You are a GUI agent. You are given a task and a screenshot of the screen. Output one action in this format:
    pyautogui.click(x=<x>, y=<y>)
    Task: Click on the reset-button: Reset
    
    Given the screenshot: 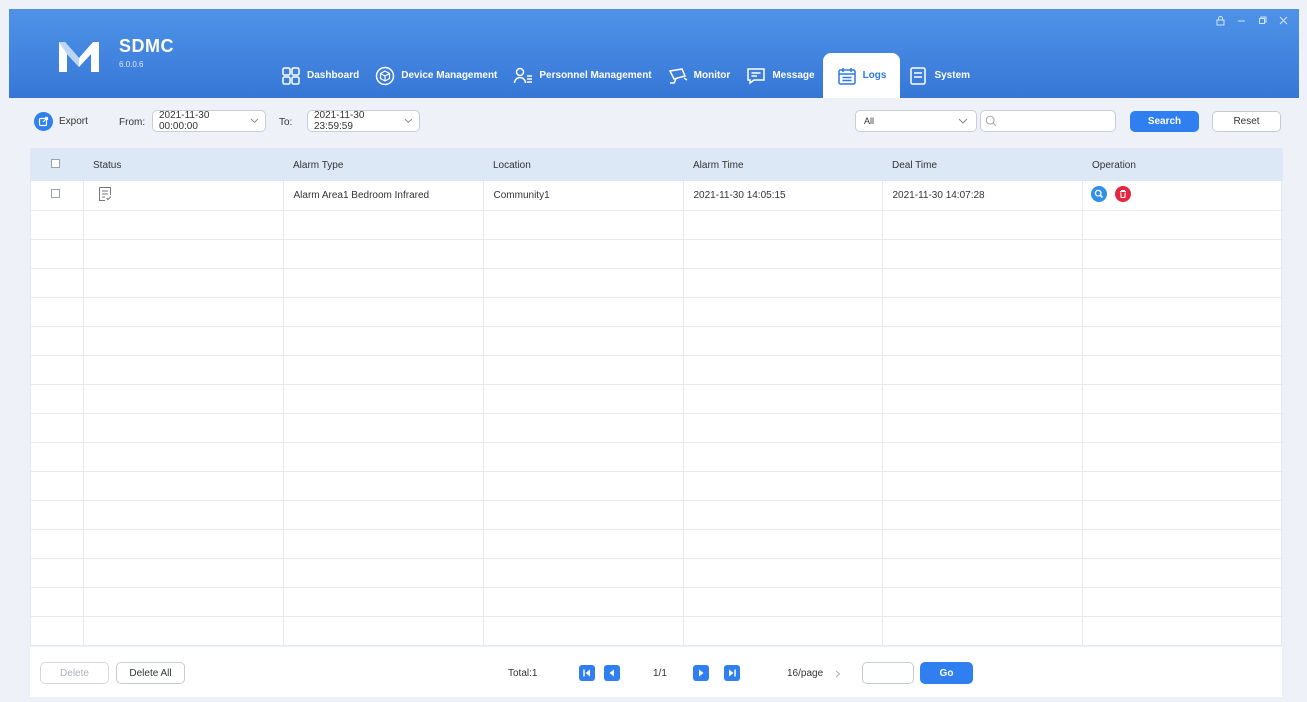 What is the action you would take?
    pyautogui.click(x=1246, y=121)
    